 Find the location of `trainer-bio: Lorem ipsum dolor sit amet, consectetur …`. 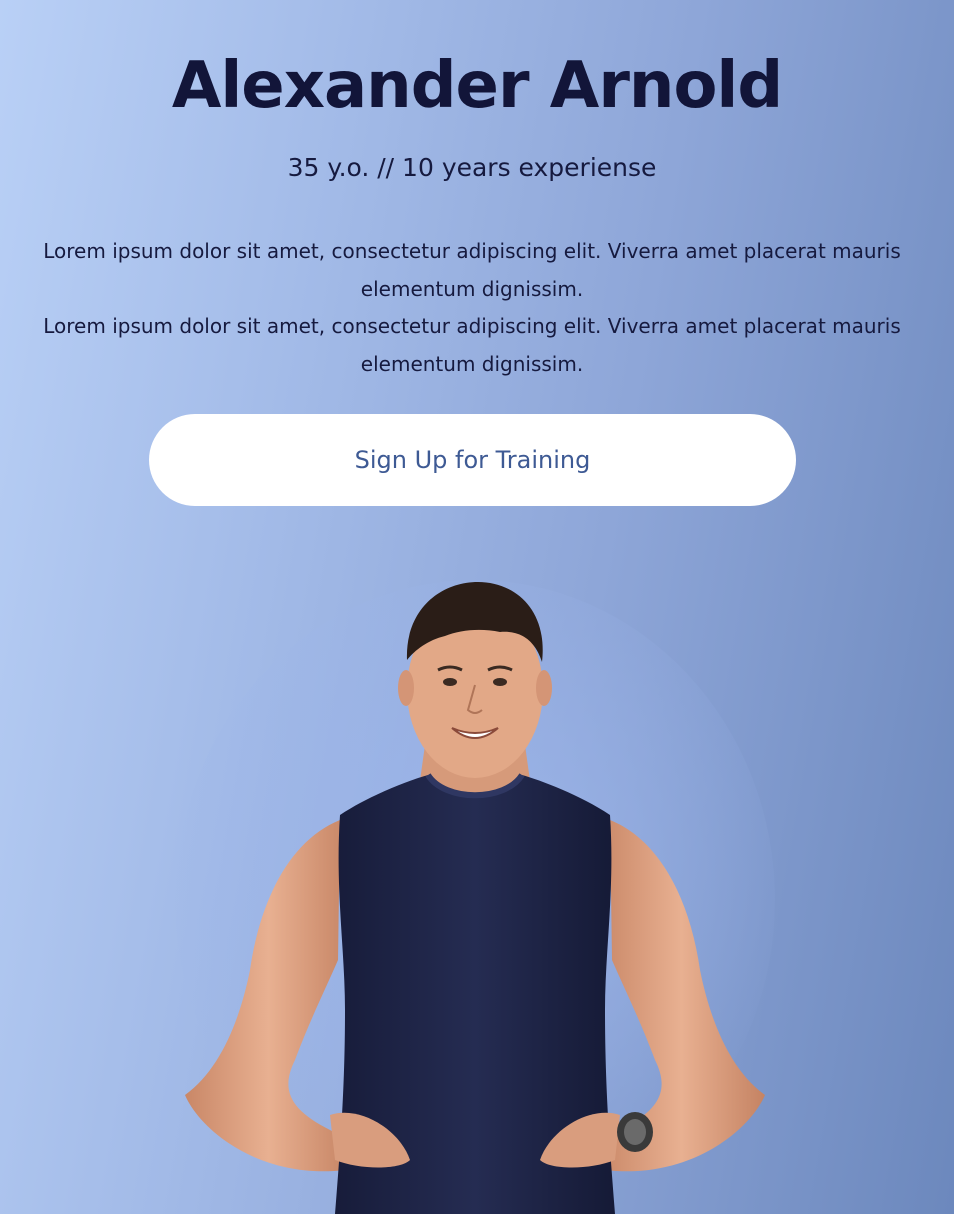

trainer-bio: Lorem ipsum dolor sit amet, consectetur … is located at coordinates (472, 308).